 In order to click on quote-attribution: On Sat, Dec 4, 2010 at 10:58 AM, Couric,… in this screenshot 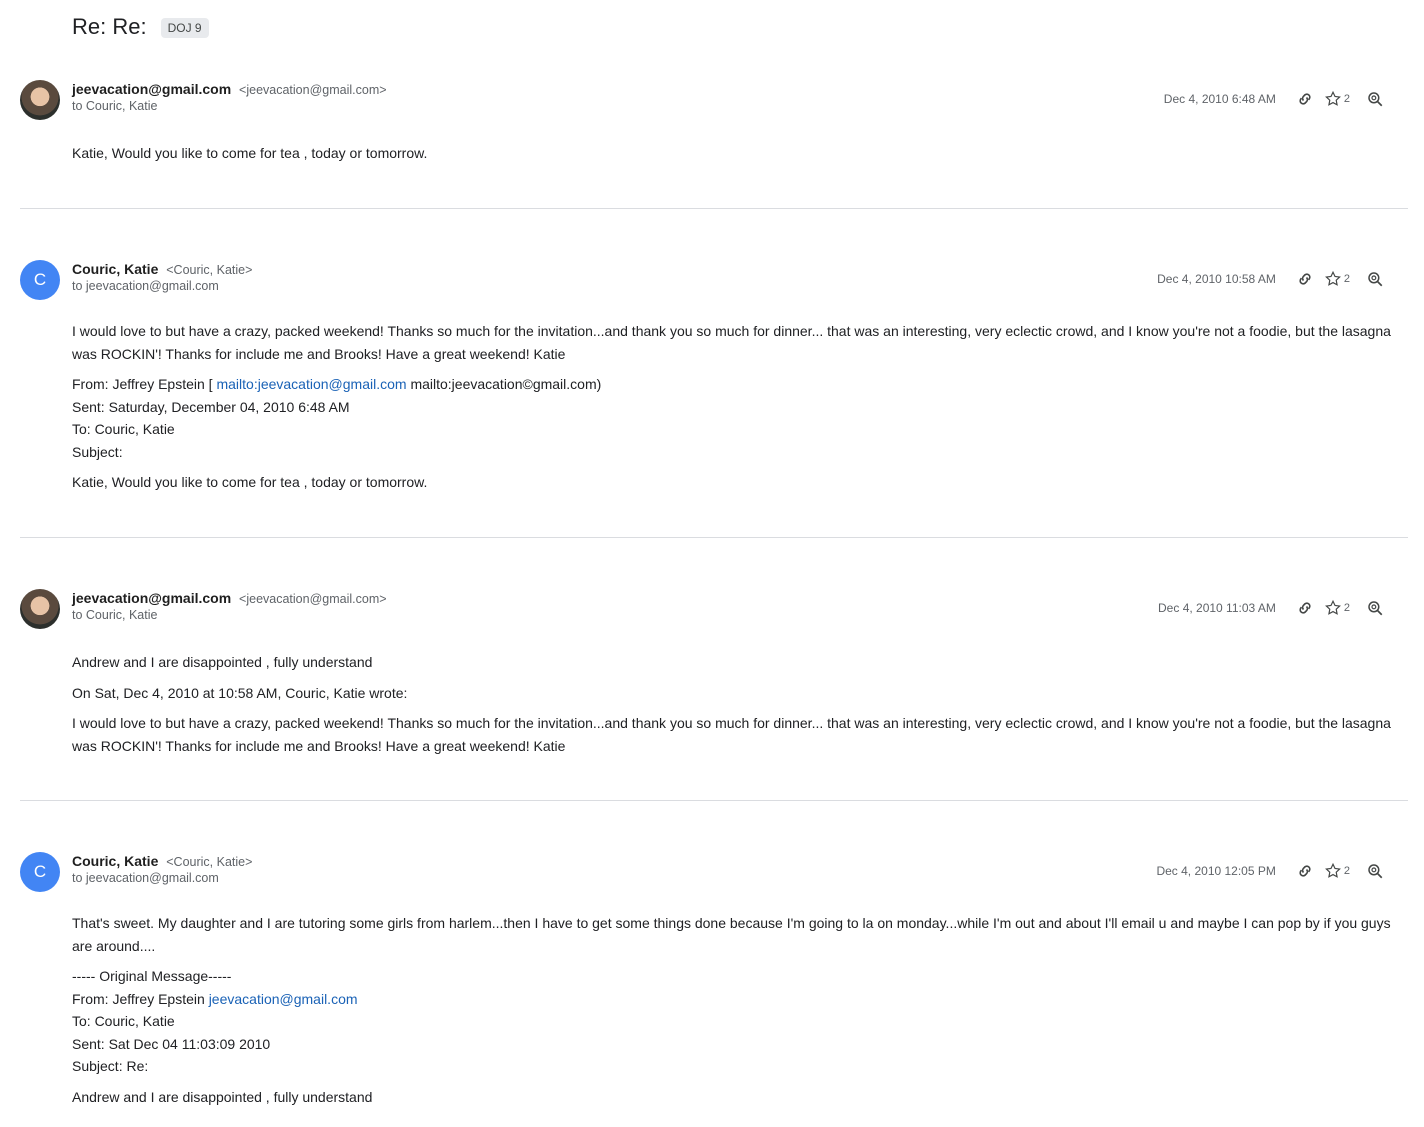, I will do `click(240, 692)`.